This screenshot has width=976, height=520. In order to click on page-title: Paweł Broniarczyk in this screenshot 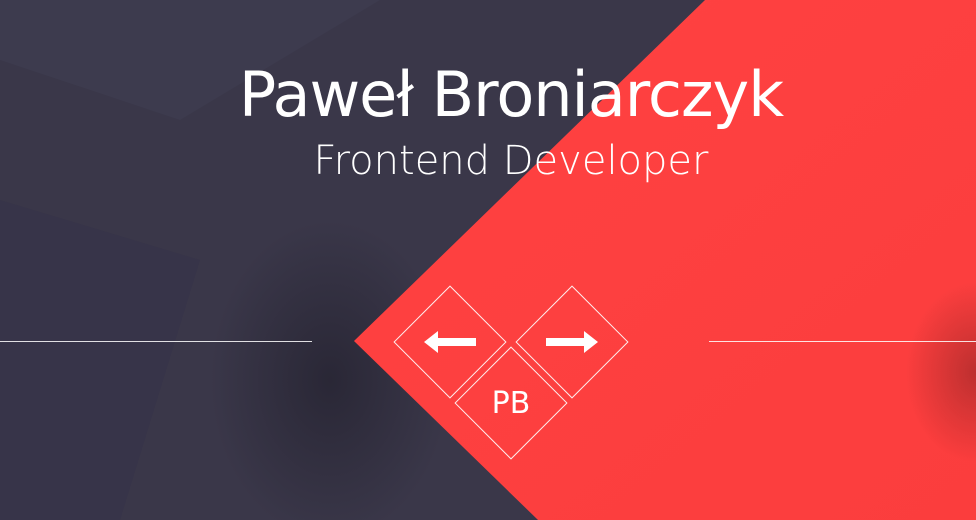, I will do `click(511, 94)`.